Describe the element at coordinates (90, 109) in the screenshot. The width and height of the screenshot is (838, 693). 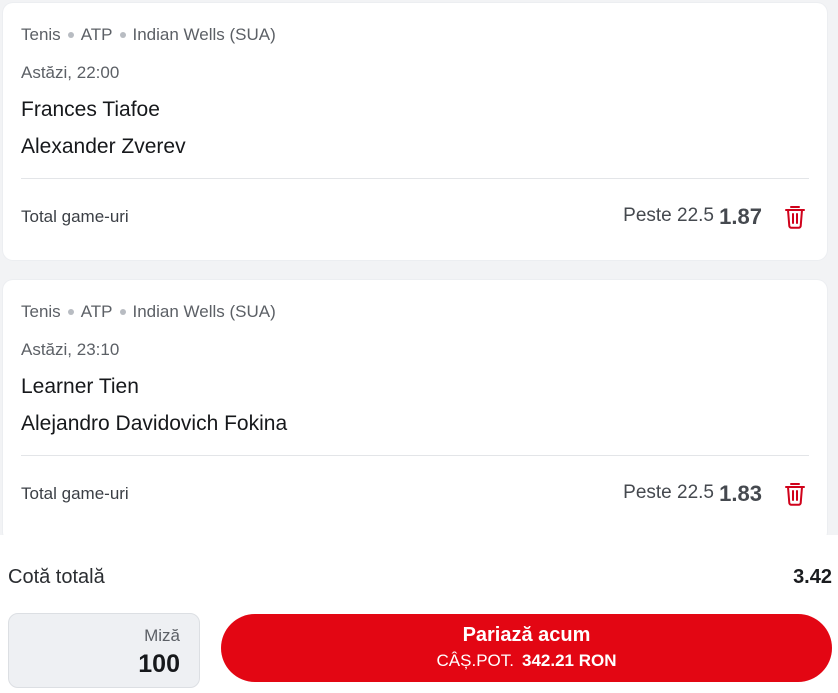
I see `team-home: Frances Tiafoe` at that location.